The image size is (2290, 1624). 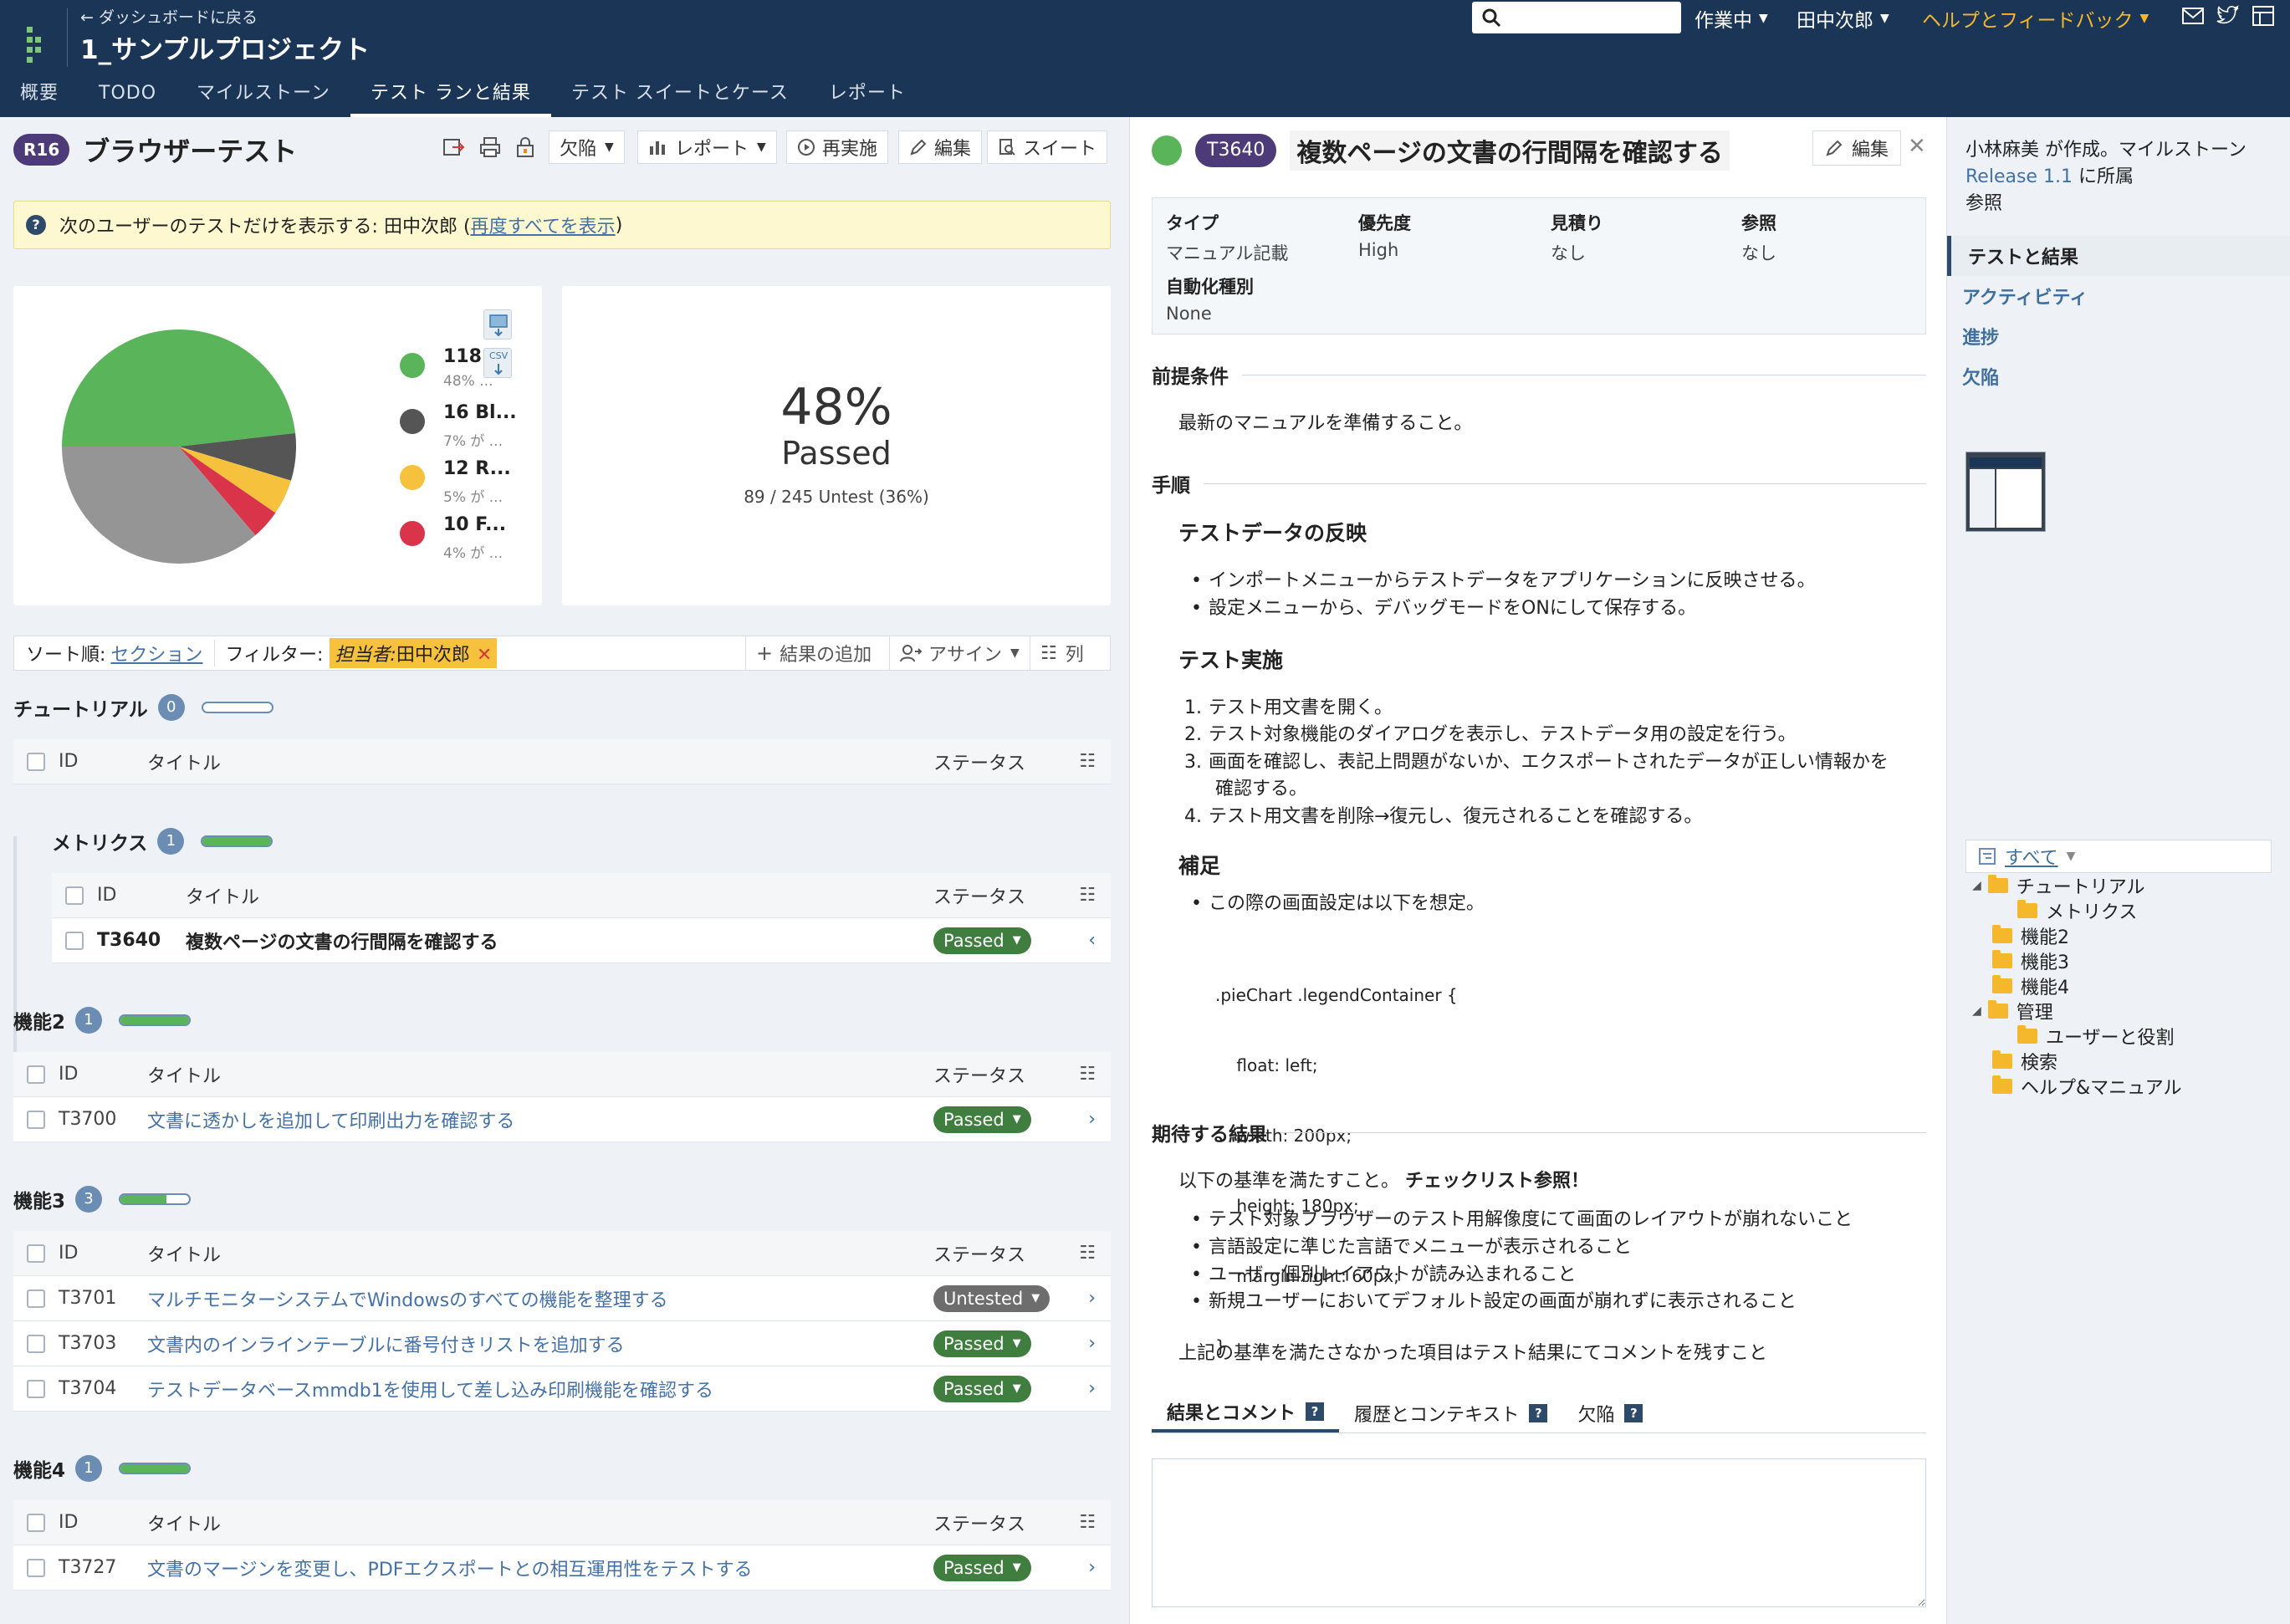 I want to click on tab-test-suites: テスト スイートとケース, so click(x=680, y=95).